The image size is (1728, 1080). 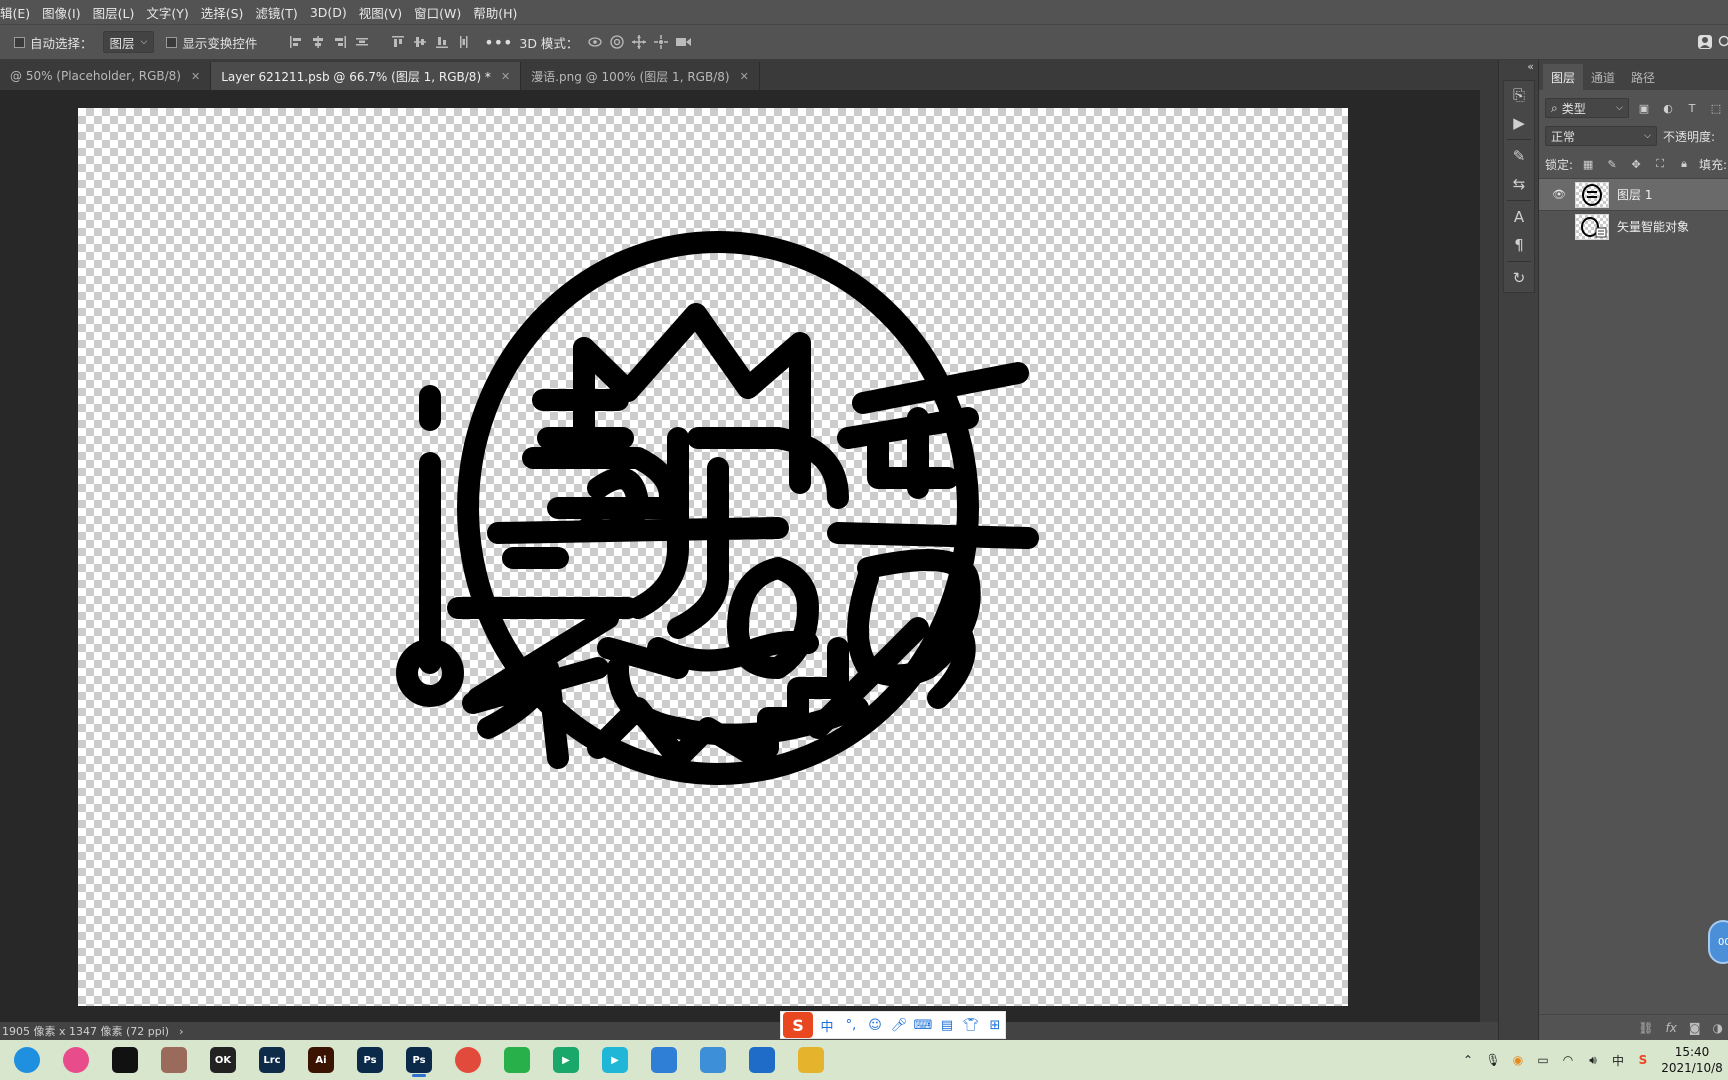 What do you see at coordinates (498, 42) in the screenshot?
I see `more-options-icon: •••` at bounding box center [498, 42].